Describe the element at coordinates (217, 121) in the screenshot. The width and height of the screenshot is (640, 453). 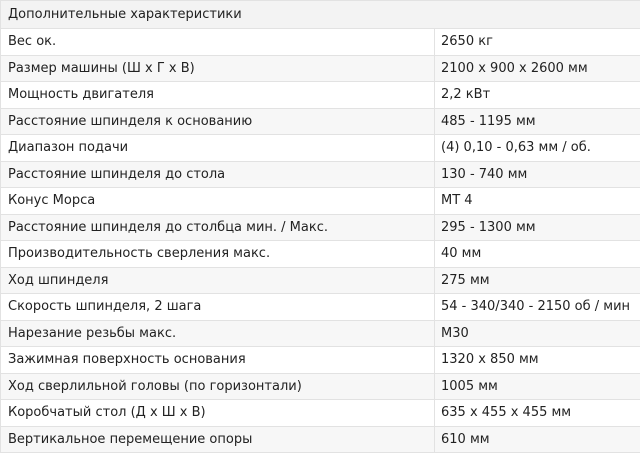
I see `spec-label: Расстояние шпинделя к основанию` at that location.